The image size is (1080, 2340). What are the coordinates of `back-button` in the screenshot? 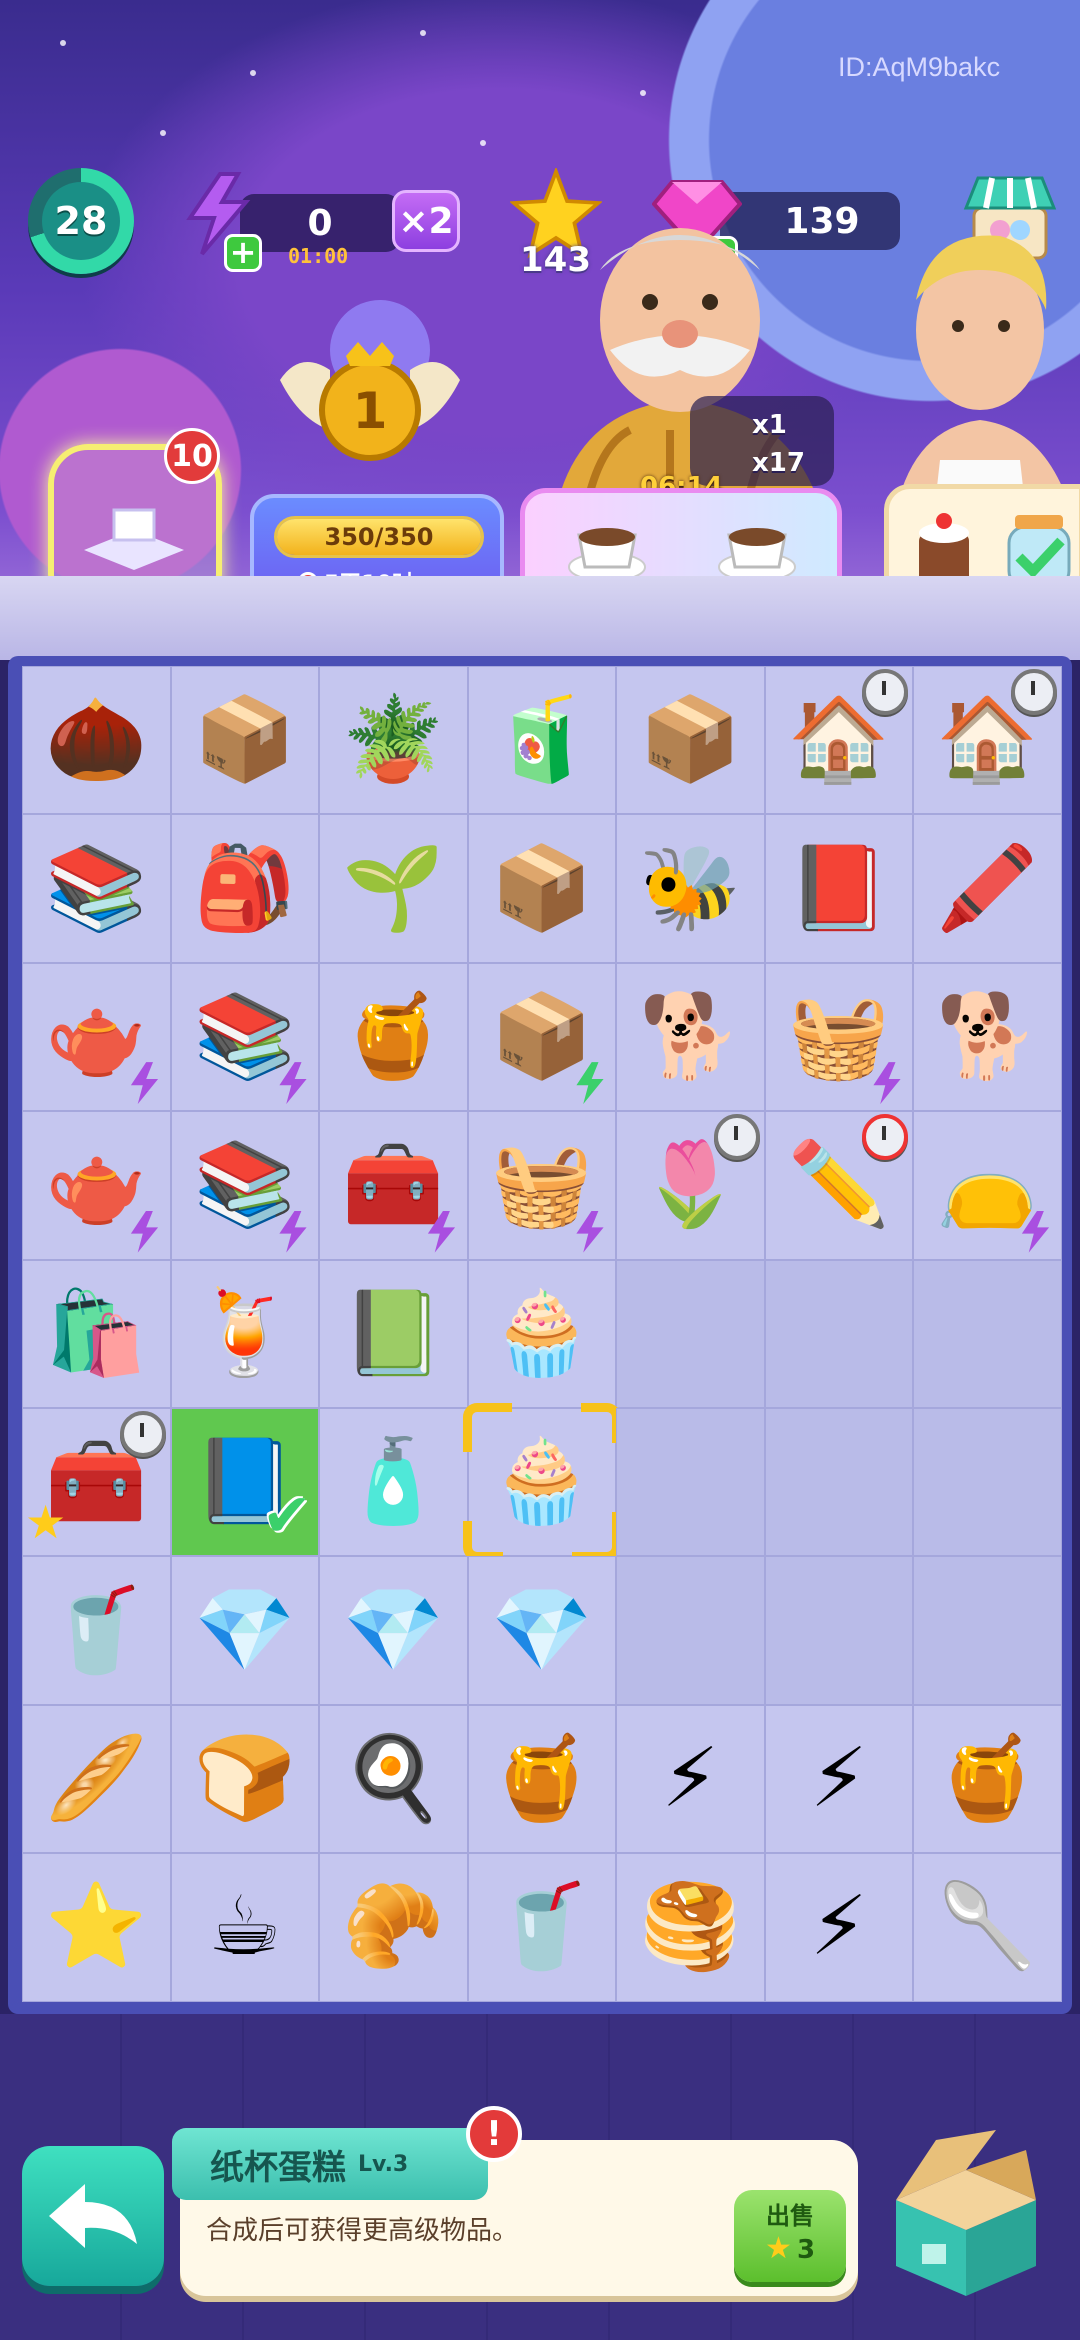 It's located at (93, 2216).